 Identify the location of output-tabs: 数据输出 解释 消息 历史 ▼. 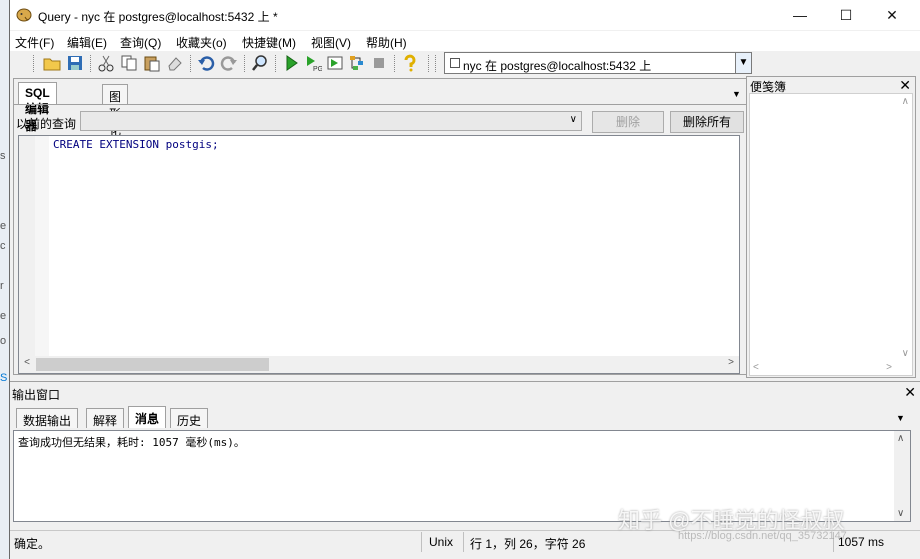
(465, 416).